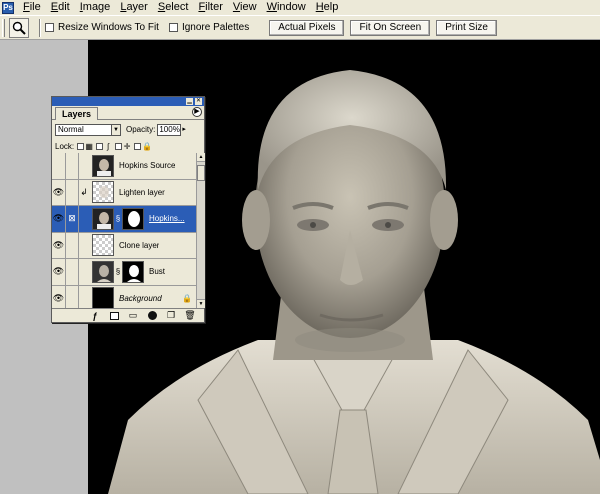 The height and width of the screenshot is (494, 600). Describe the element at coordinates (173, 27) in the screenshot. I see `ignore-palettes-checkbox-box` at that location.